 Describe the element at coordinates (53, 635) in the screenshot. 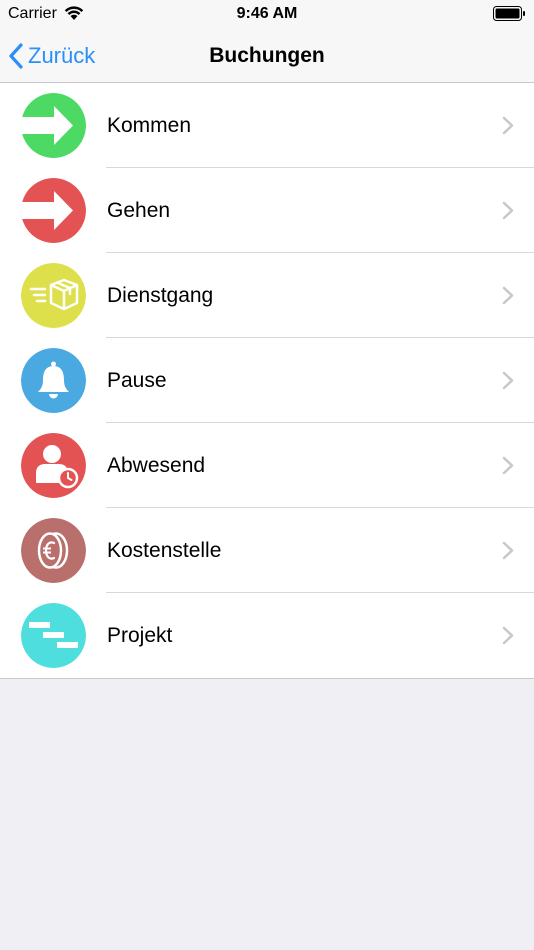

I see `gantt-icon` at that location.